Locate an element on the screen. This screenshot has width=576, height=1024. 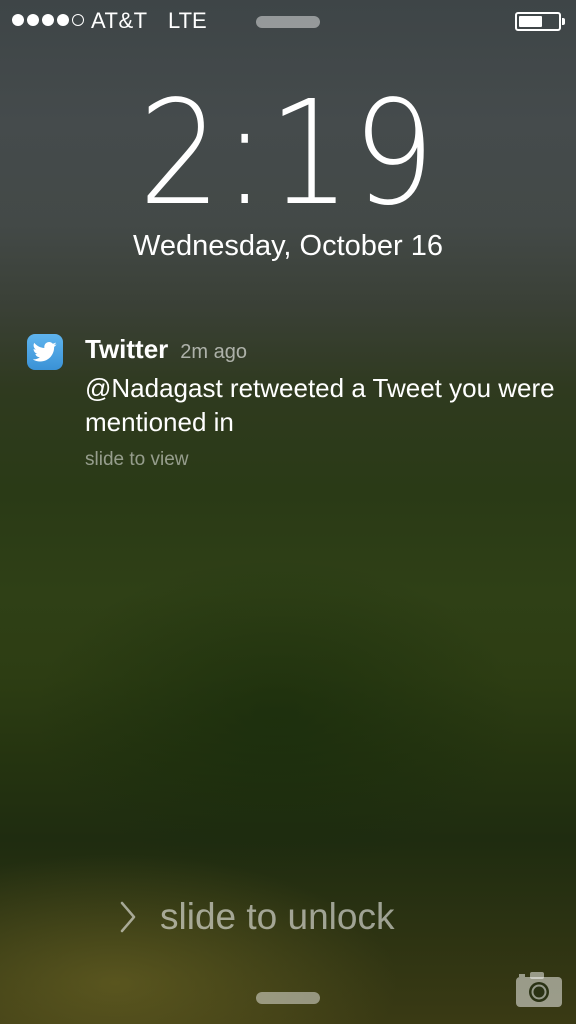
notification-center-grabber is located at coordinates (288, 22).